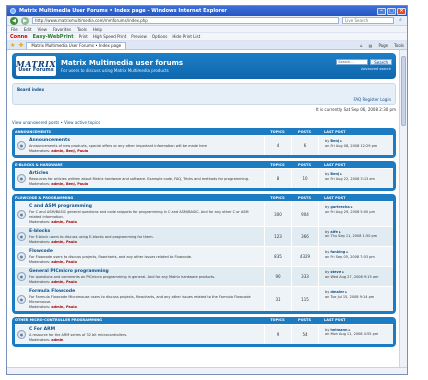  What do you see at coordinates (145, 271) in the screenshot?
I see `forum-link: General PICmicro programming` at bounding box center [145, 271].